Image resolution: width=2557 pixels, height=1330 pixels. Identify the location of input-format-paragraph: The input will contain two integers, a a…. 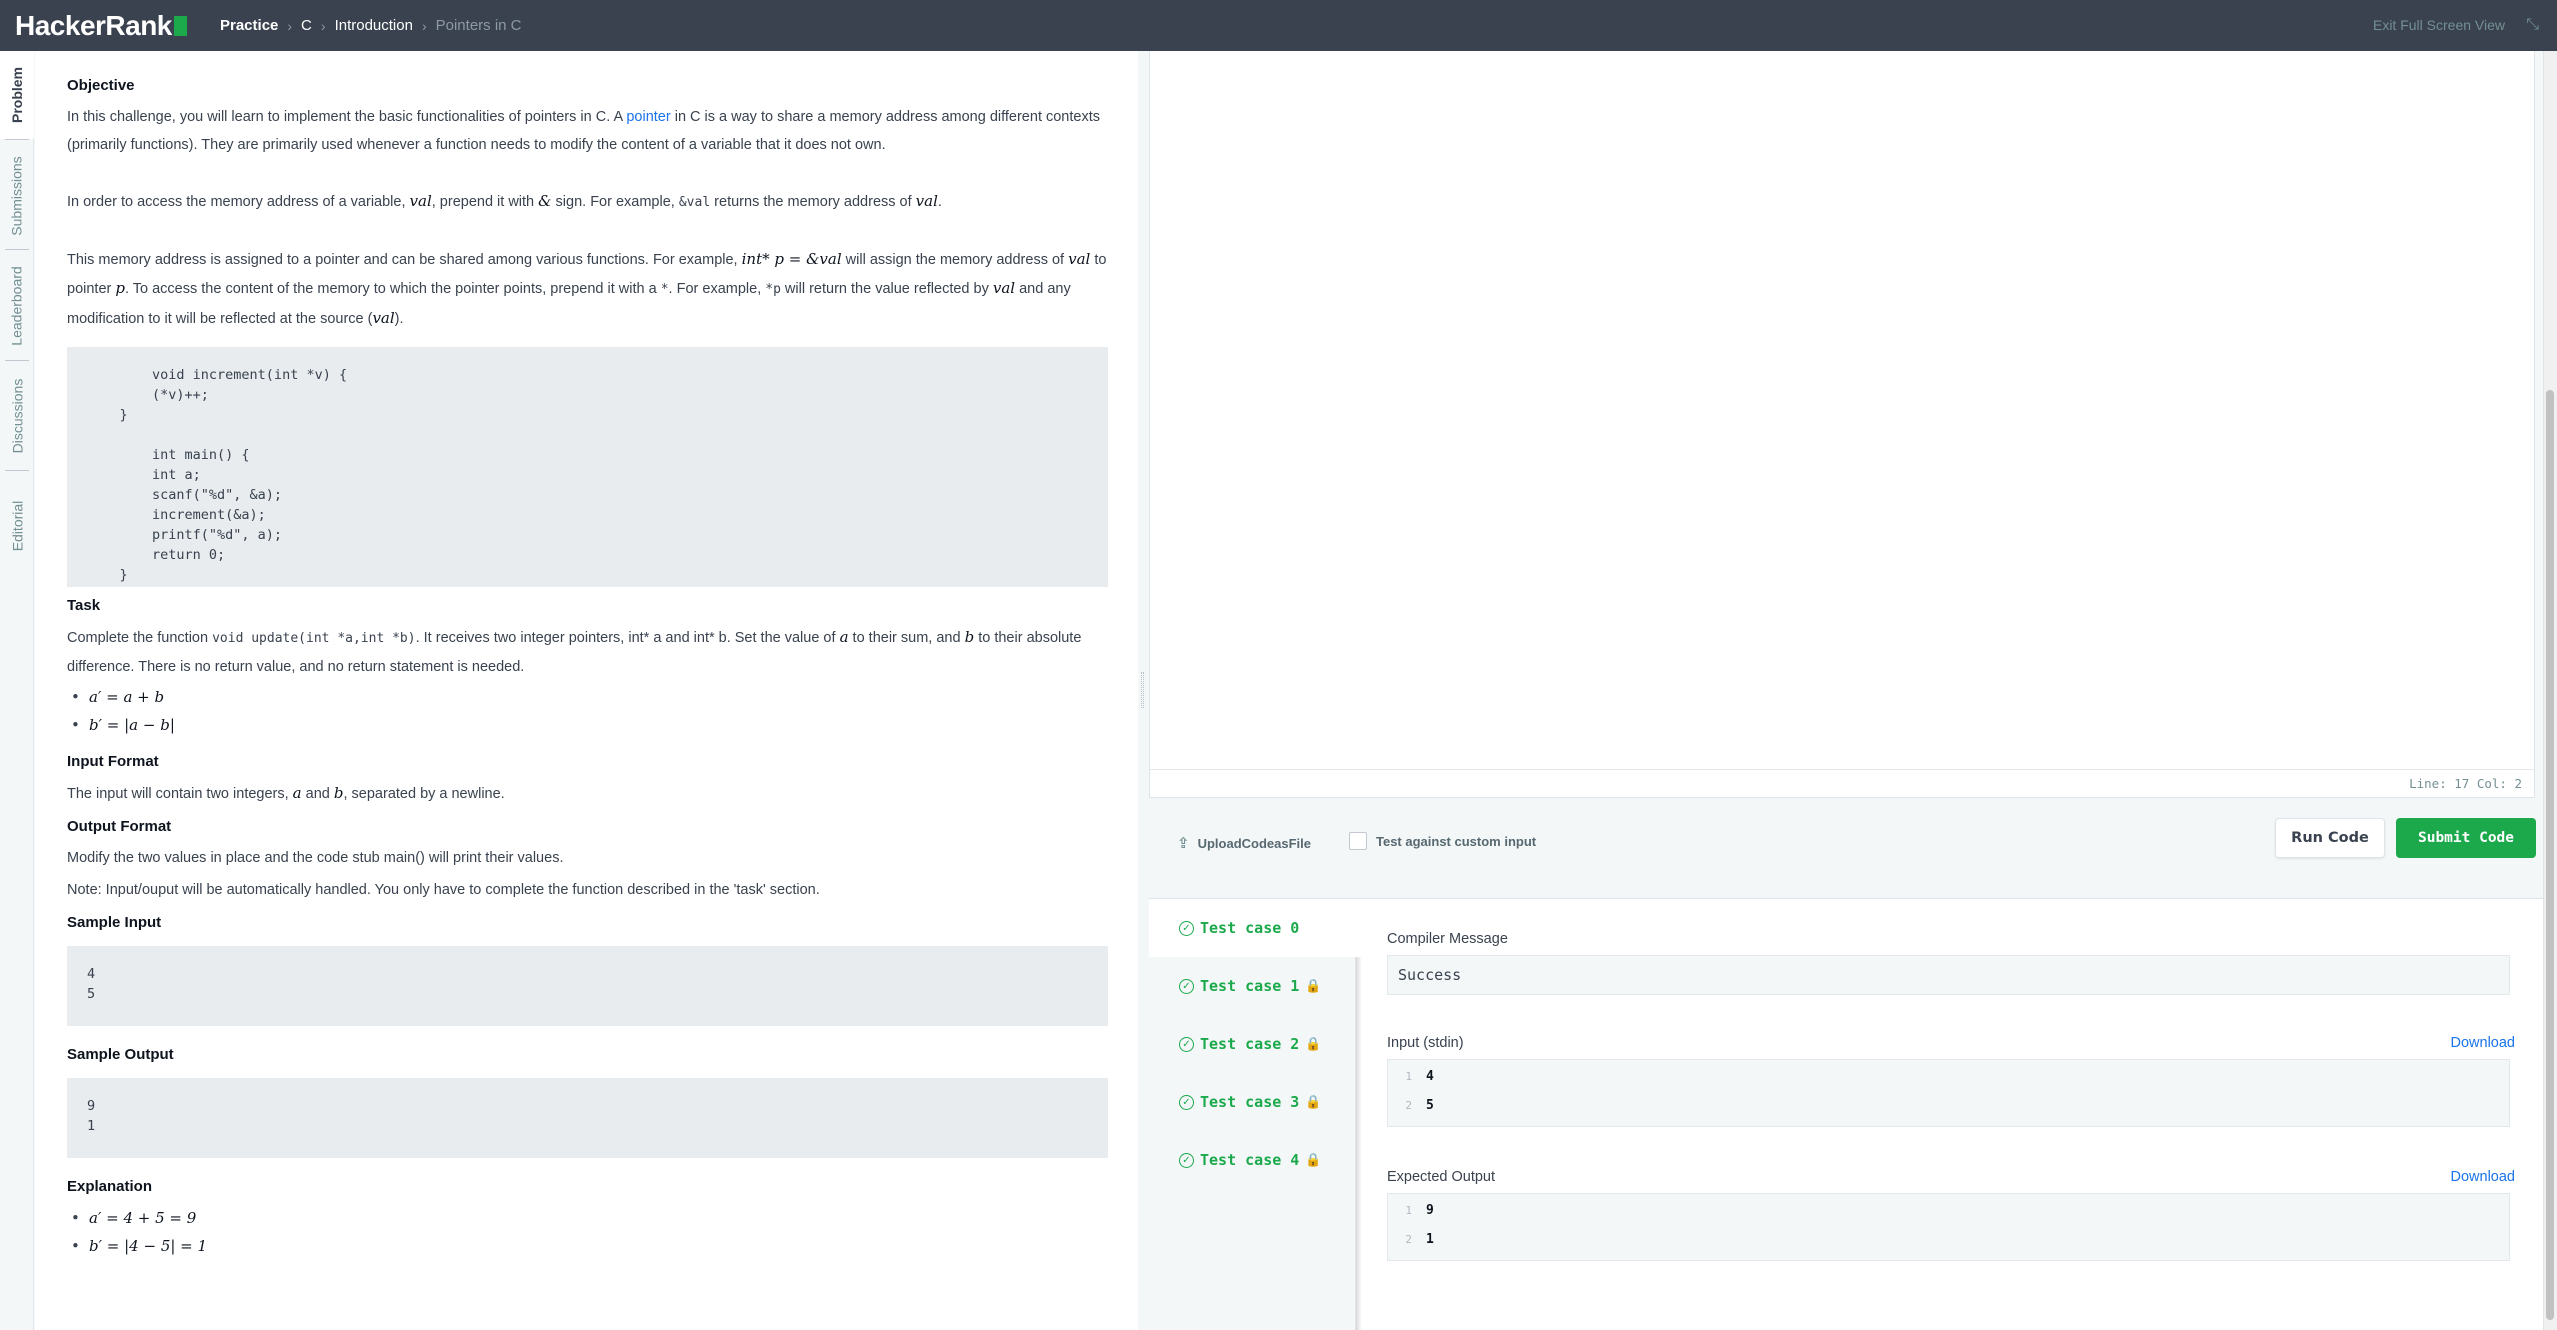
(286, 793).